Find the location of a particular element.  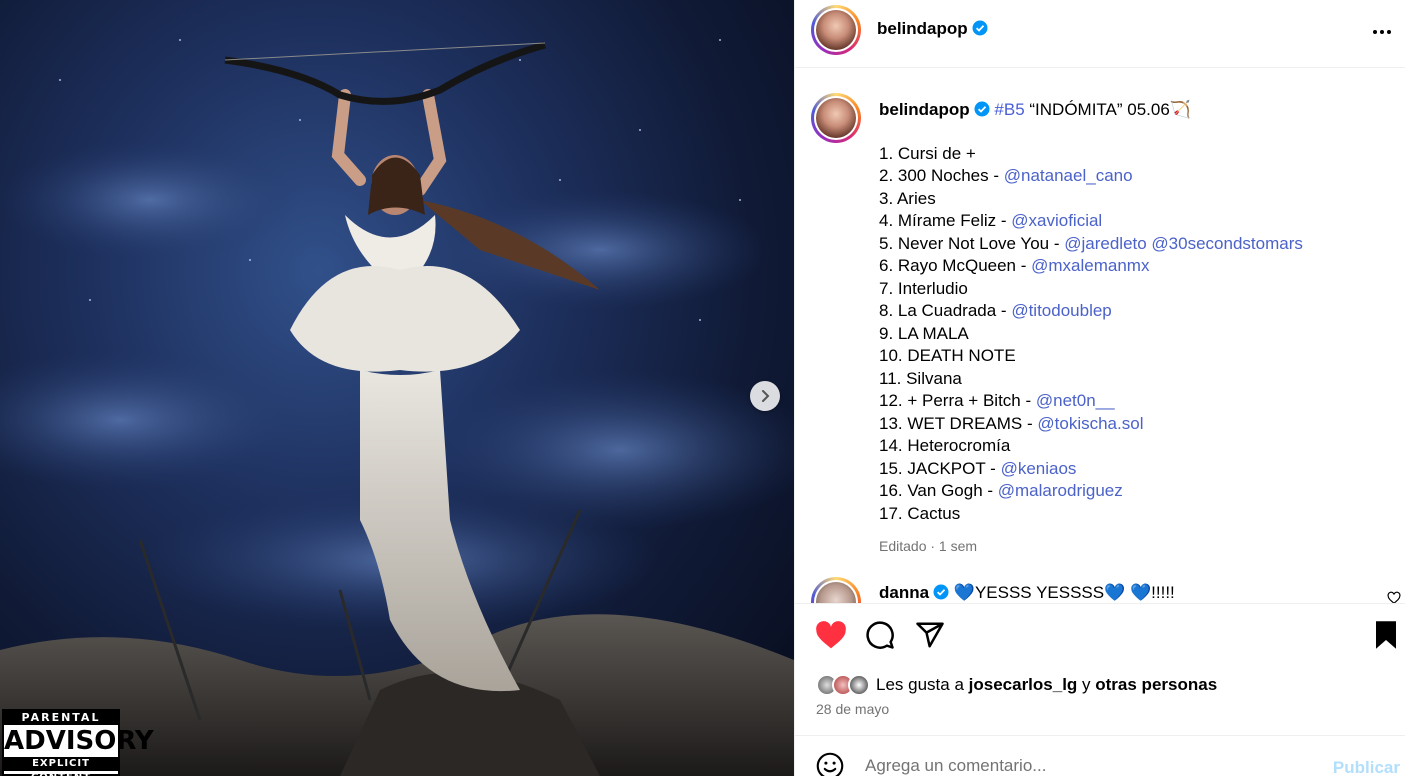

author-username: belindapop is located at coordinates (922, 28).